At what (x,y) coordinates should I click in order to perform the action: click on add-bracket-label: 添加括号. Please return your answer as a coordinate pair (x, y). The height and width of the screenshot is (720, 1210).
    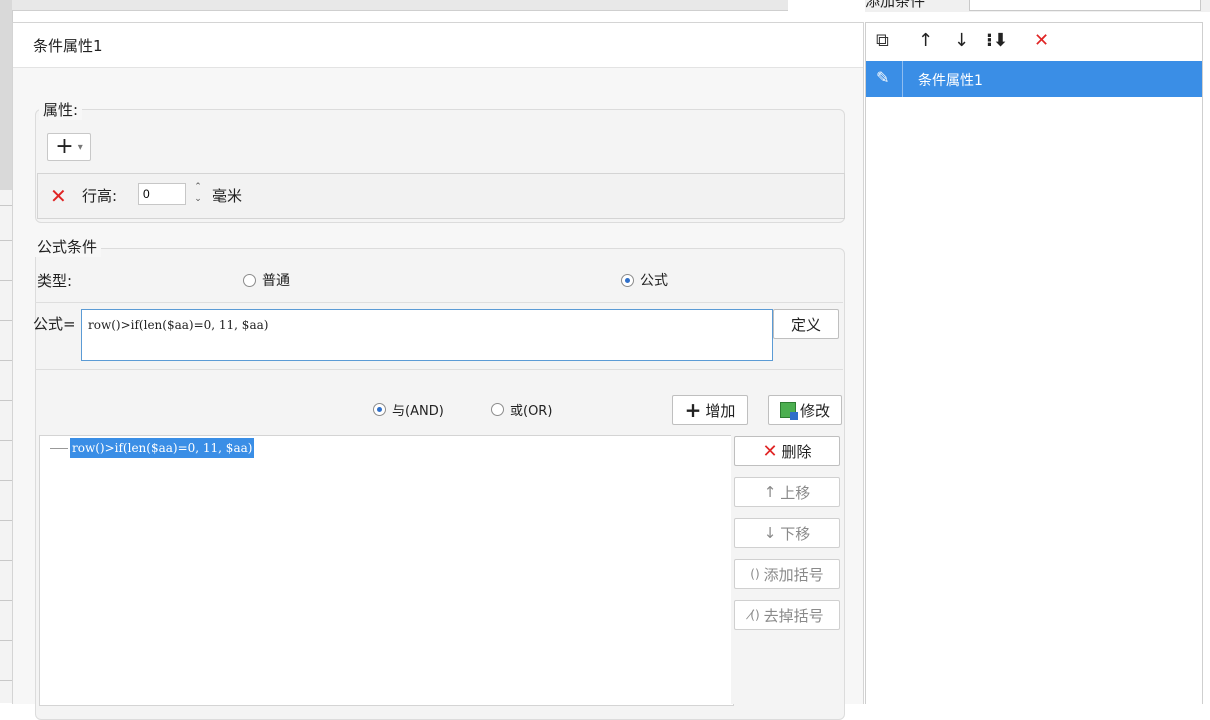
    Looking at the image, I should click on (793, 574).